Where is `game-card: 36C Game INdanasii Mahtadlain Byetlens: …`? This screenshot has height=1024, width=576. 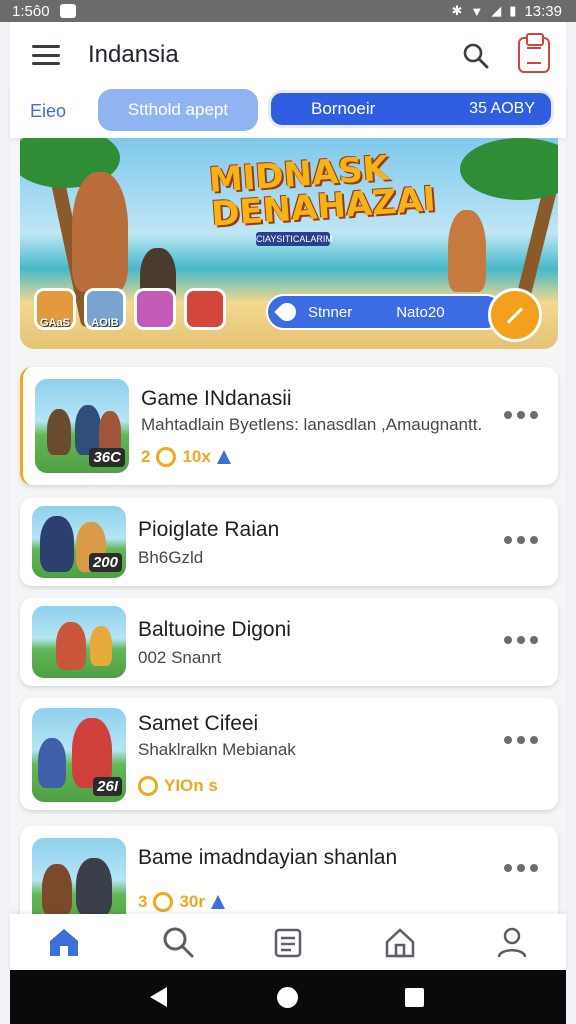 game-card: 36C Game INdanasii Mahtadlain Byetlens: … is located at coordinates (289, 426).